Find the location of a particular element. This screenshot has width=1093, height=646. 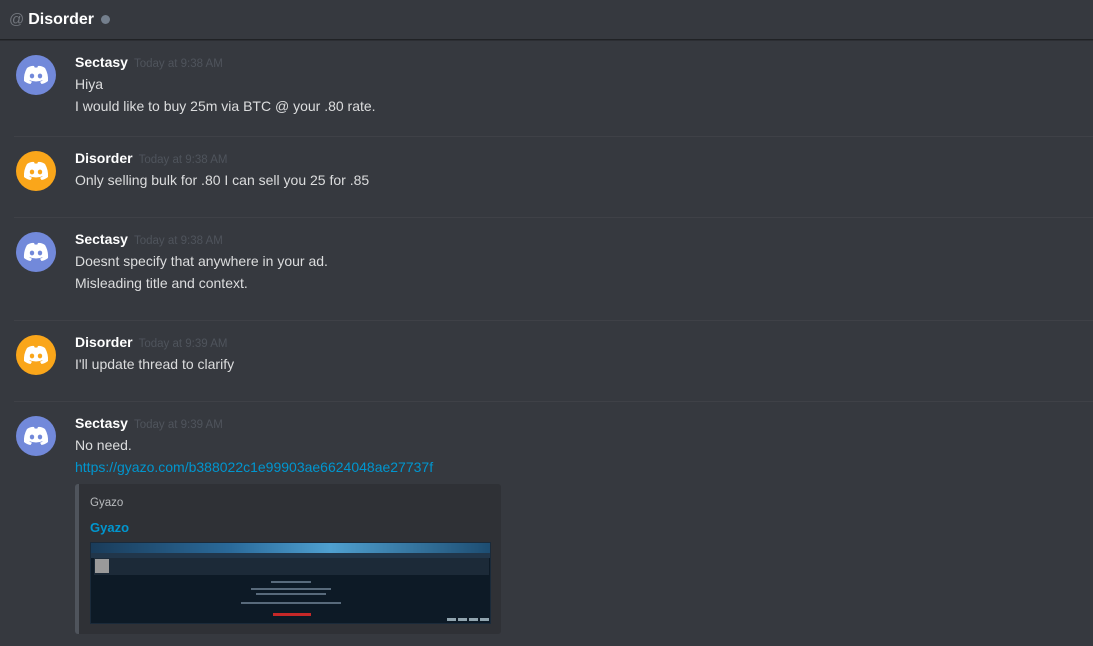

embed-provider: Gyazo is located at coordinates (106, 503).